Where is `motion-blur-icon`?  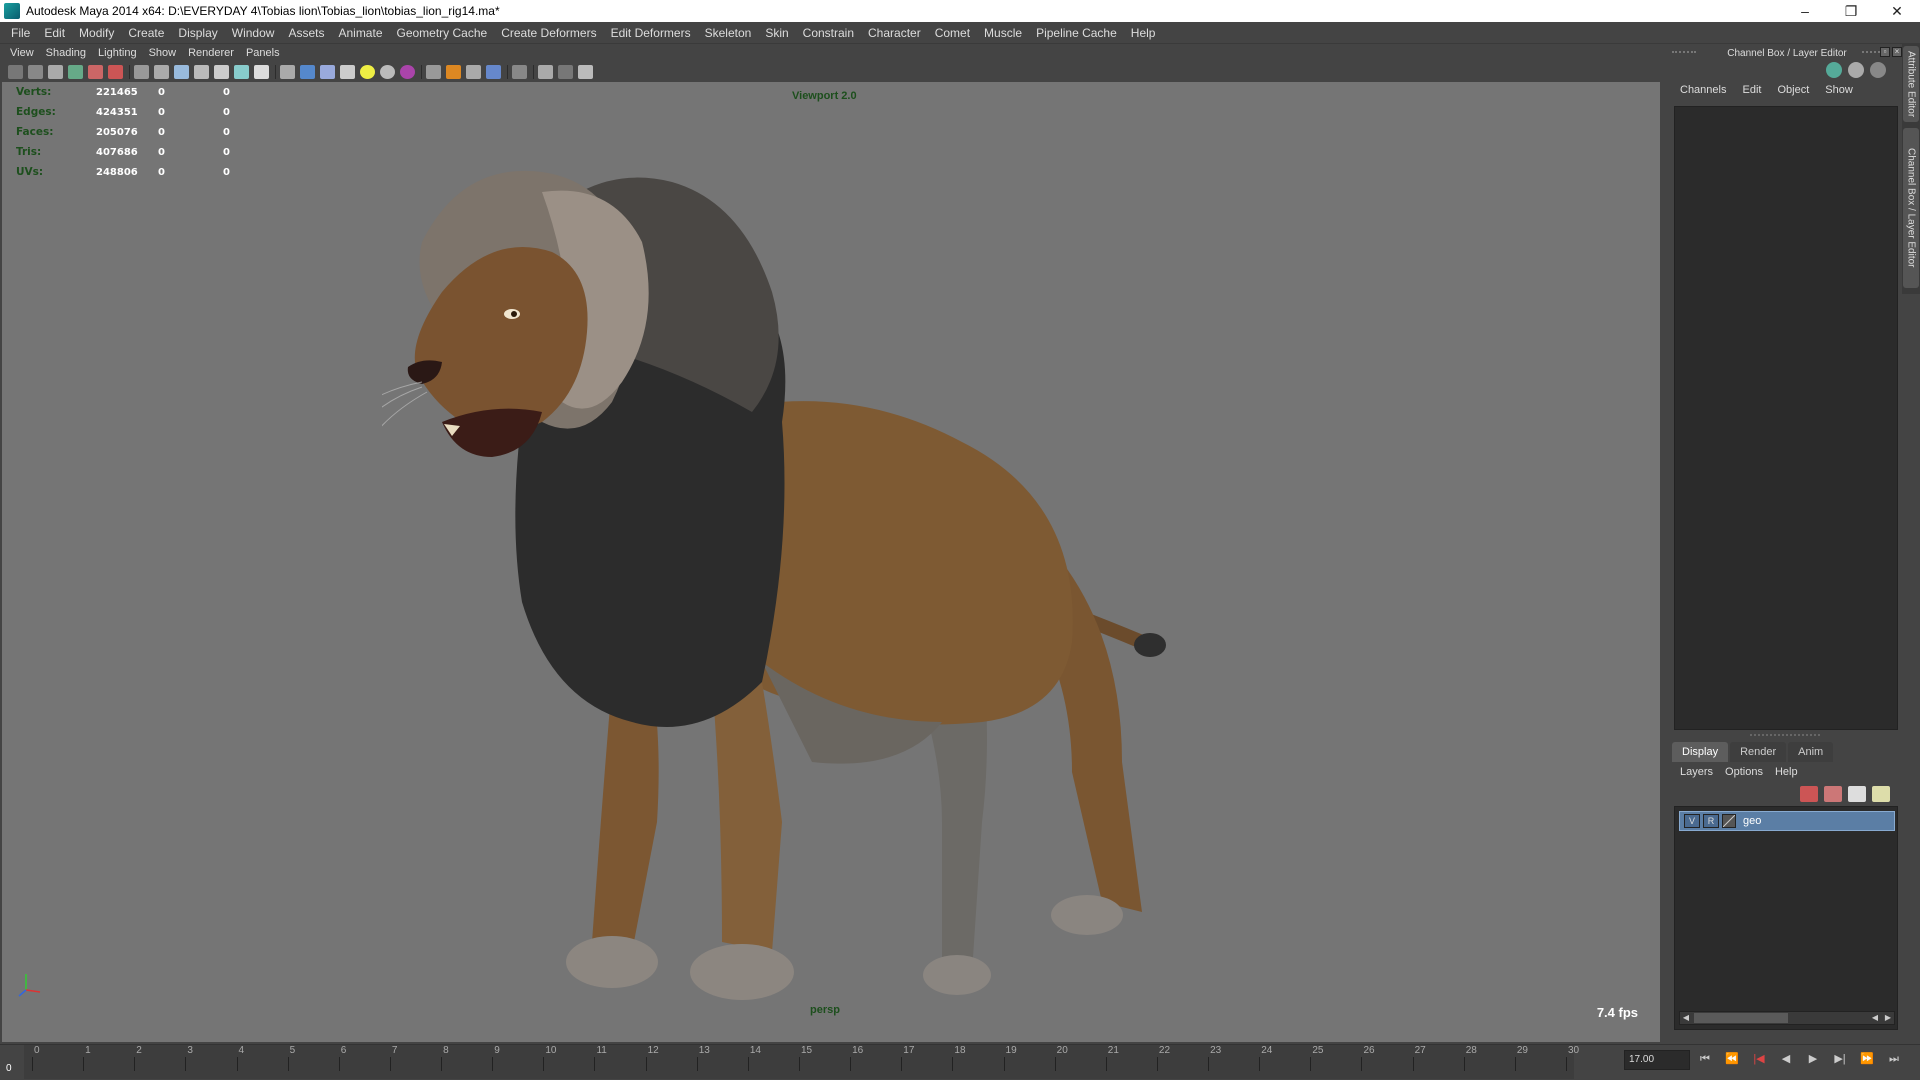 motion-blur-icon is located at coordinates (453, 72).